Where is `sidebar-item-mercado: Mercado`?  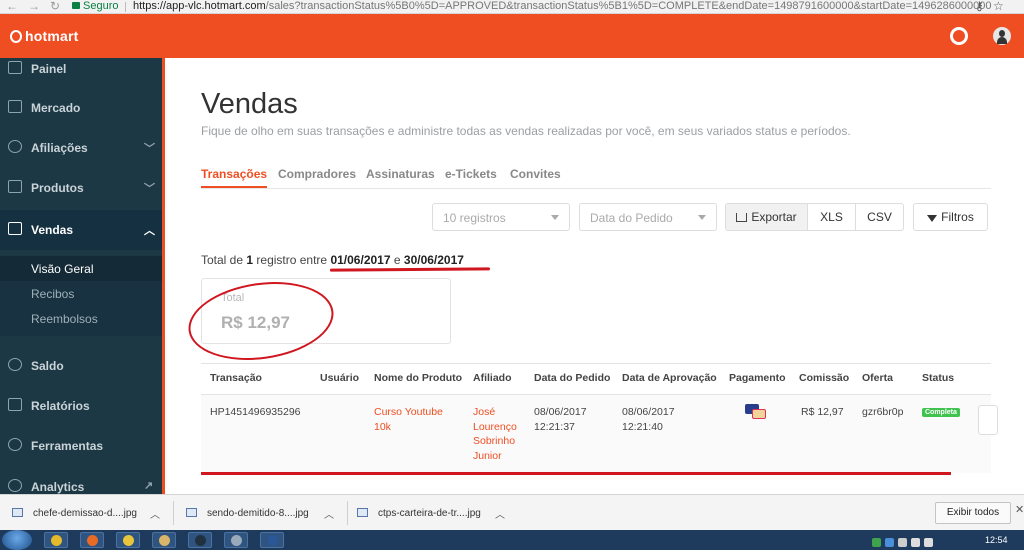
sidebar-item-mercado: Mercado is located at coordinates (81, 108).